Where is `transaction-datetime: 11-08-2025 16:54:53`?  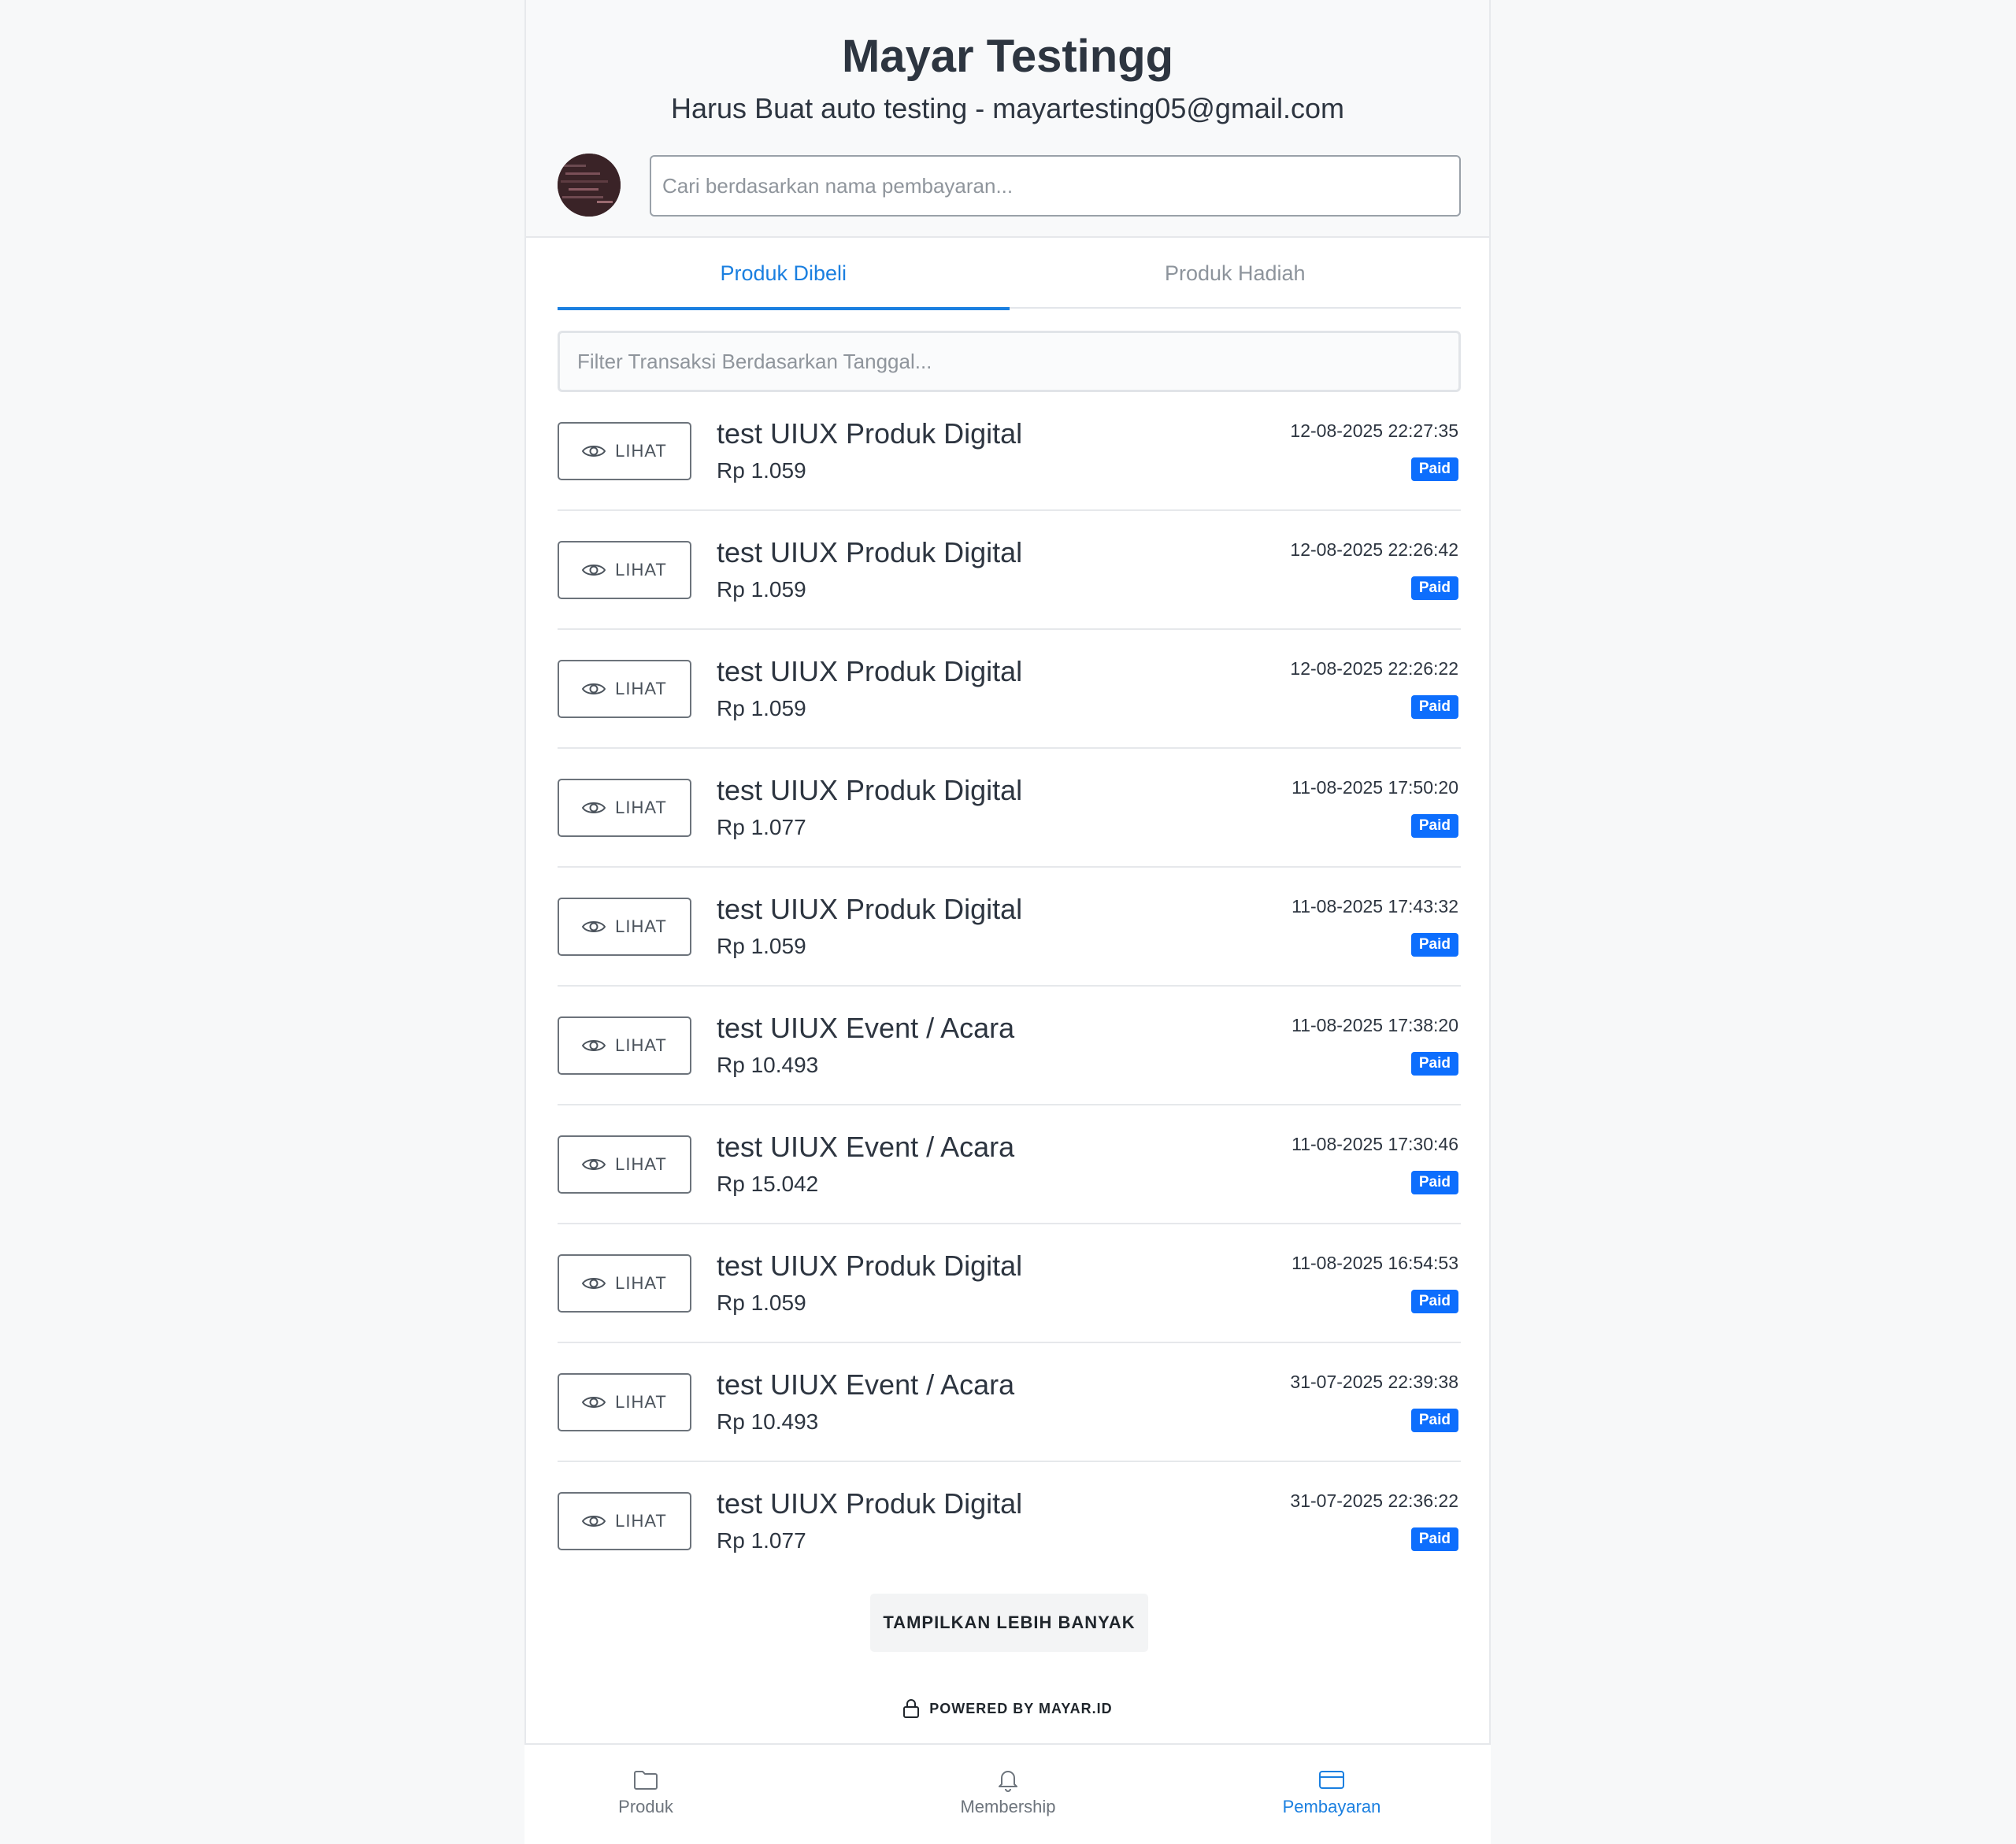 transaction-datetime: 11-08-2025 16:54:53 is located at coordinates (1375, 1263).